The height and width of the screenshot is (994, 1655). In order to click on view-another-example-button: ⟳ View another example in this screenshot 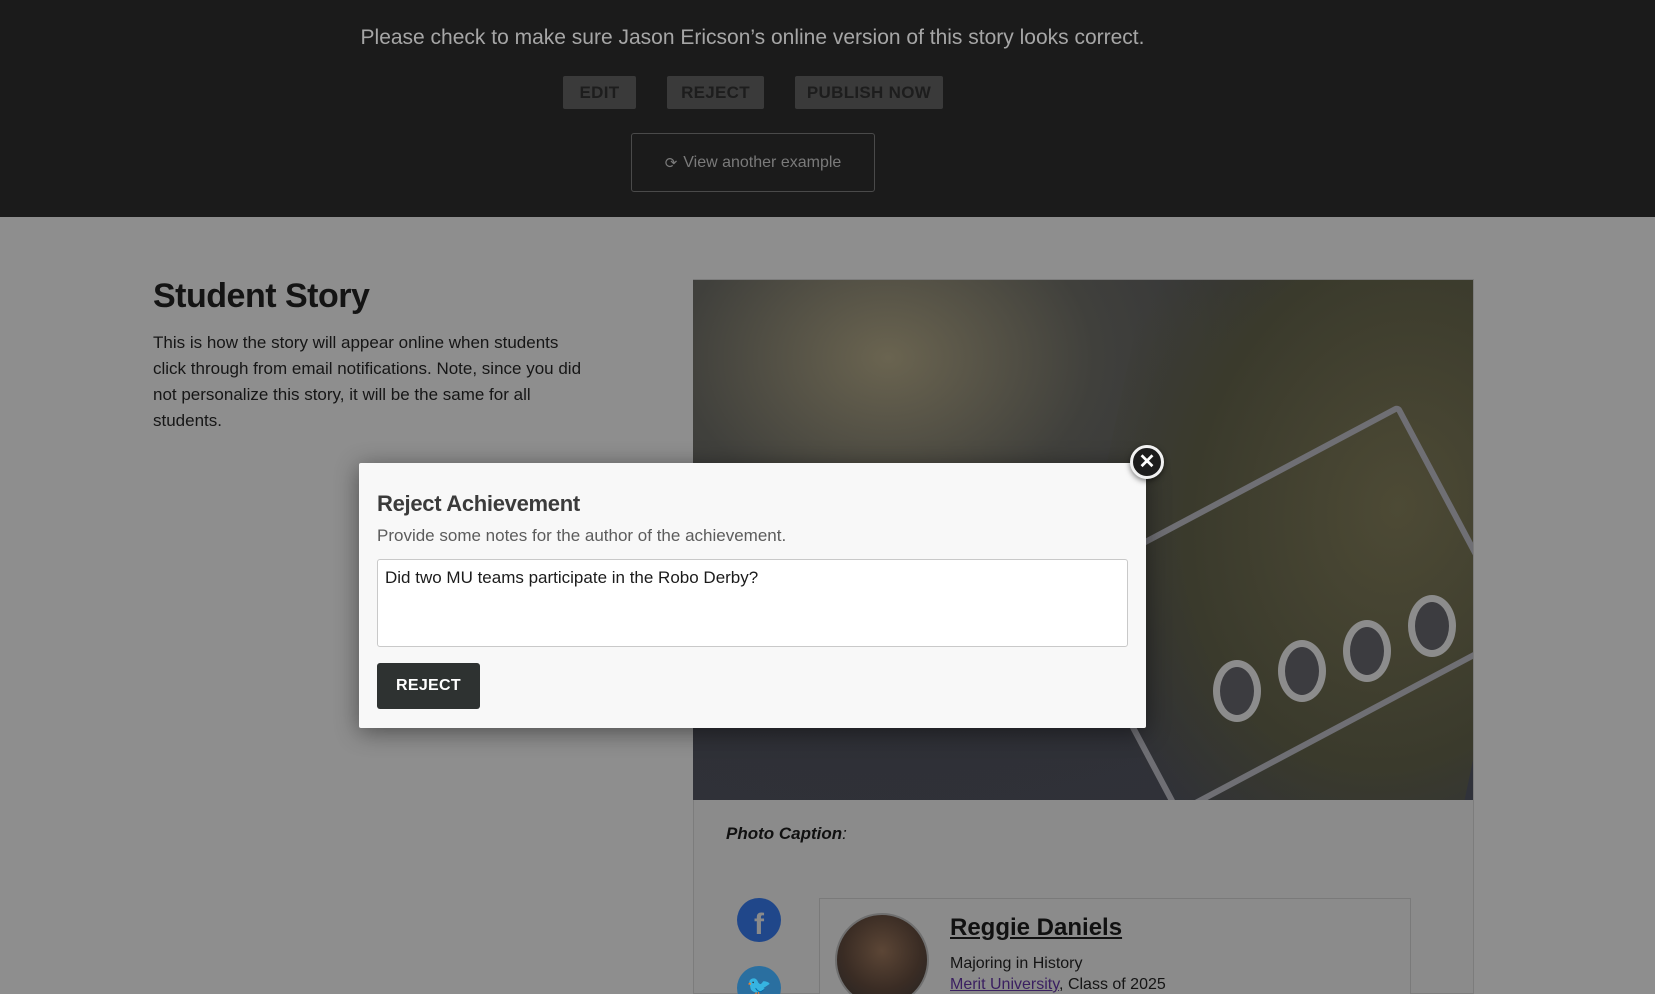, I will do `click(753, 162)`.